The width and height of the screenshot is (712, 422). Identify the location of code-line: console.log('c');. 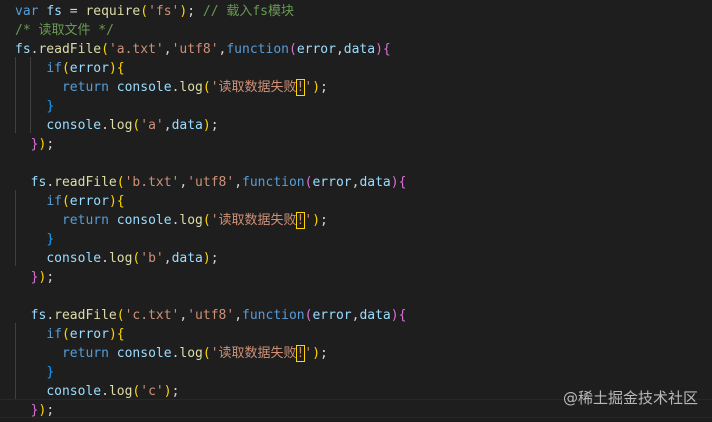
(97, 391).